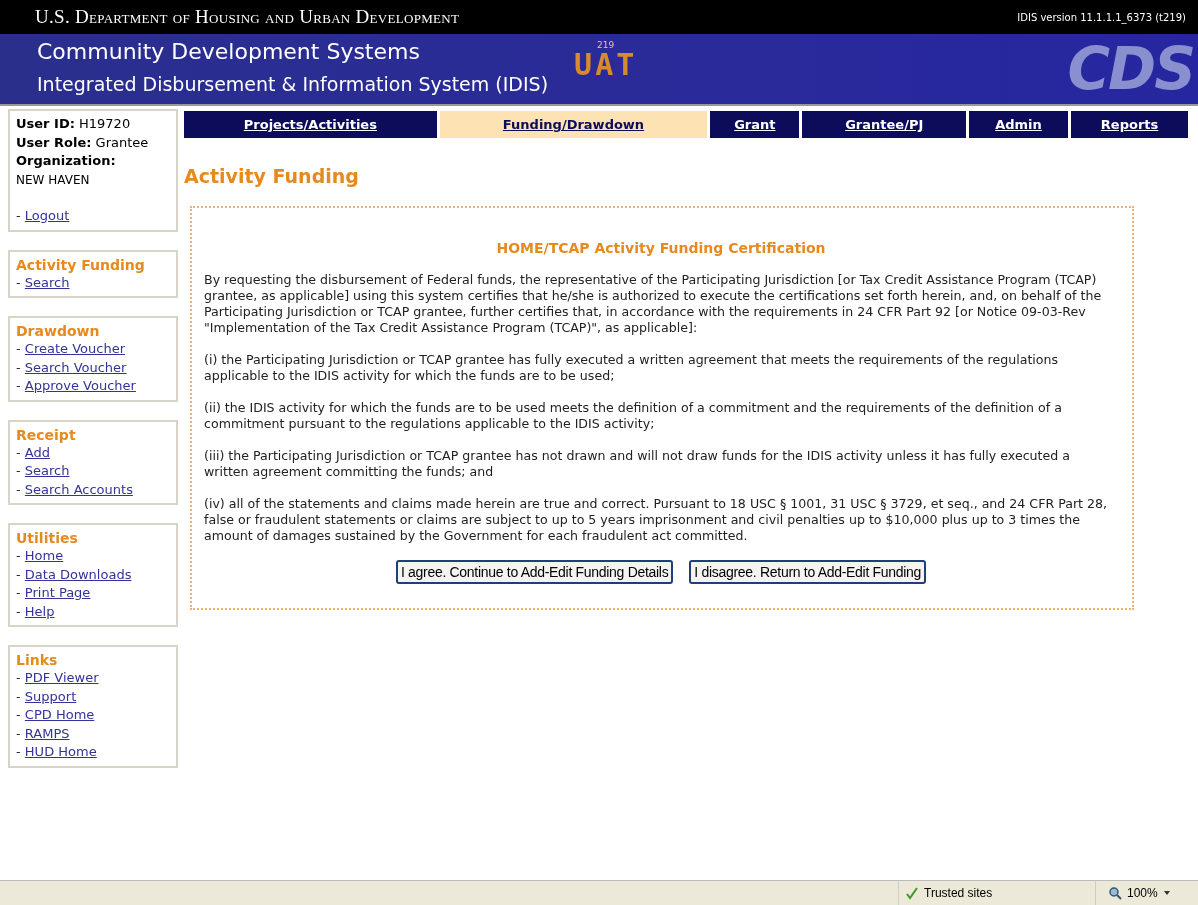  Describe the element at coordinates (247, 17) in the screenshot. I see `agency-name: U.S. Department of Housing and Urban Development` at that location.